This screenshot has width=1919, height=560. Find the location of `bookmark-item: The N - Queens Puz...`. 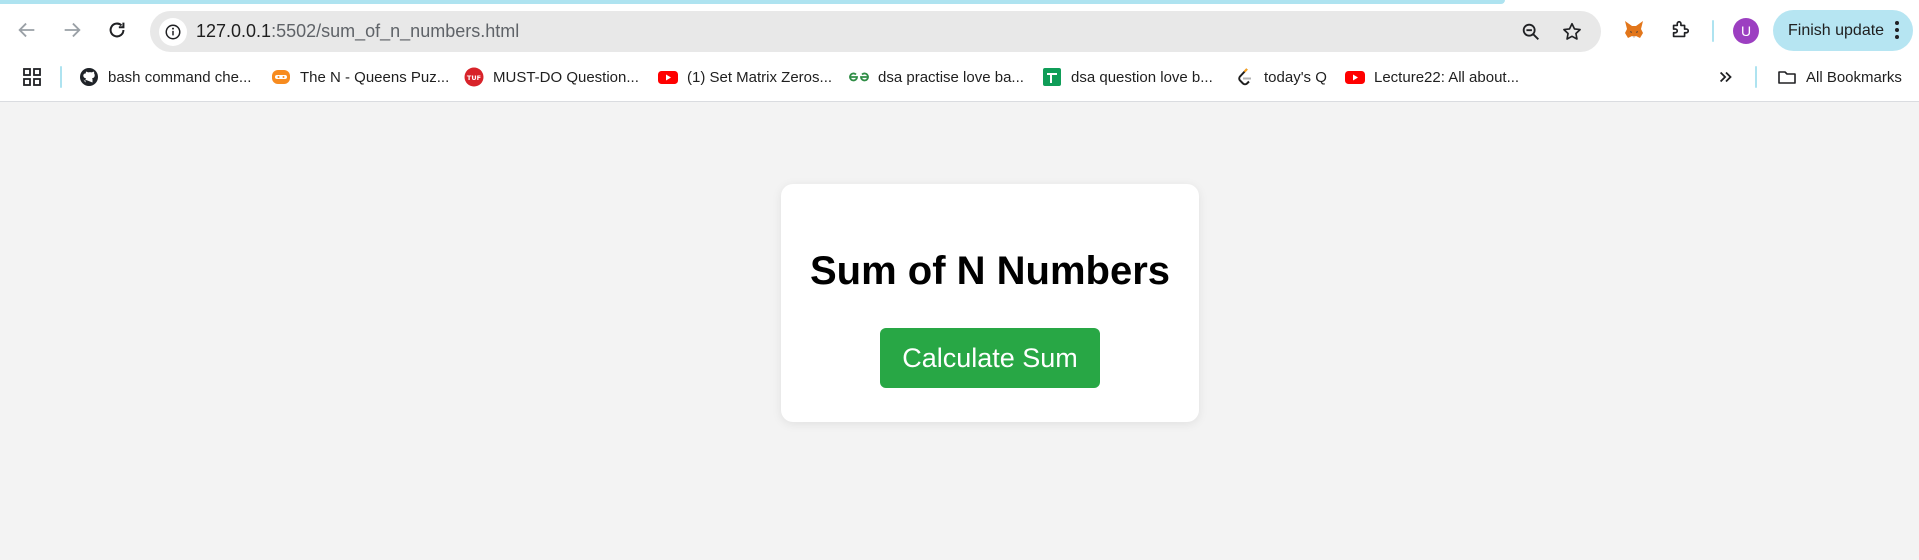

bookmark-item: The N - Queens Puz... is located at coordinates (360, 77).